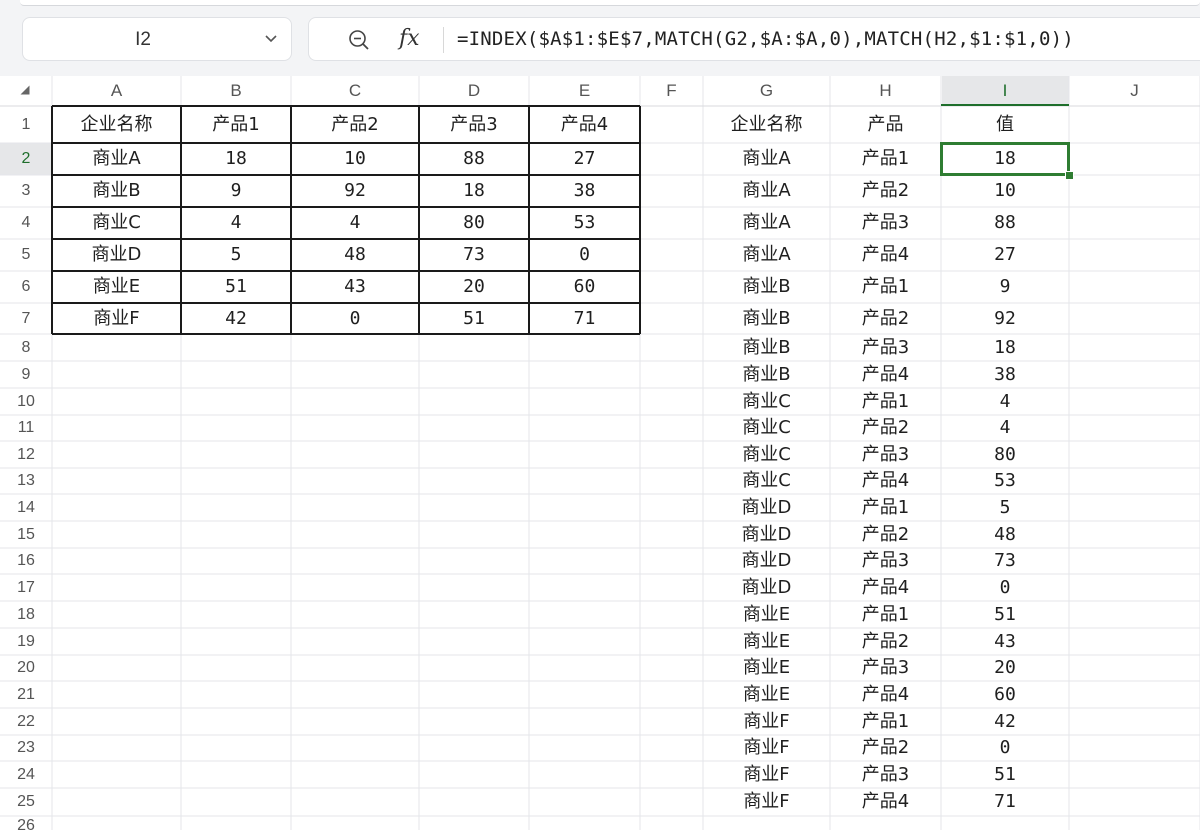 This screenshot has width=1200, height=830. I want to click on result-cell: 18, so click(1005, 347).